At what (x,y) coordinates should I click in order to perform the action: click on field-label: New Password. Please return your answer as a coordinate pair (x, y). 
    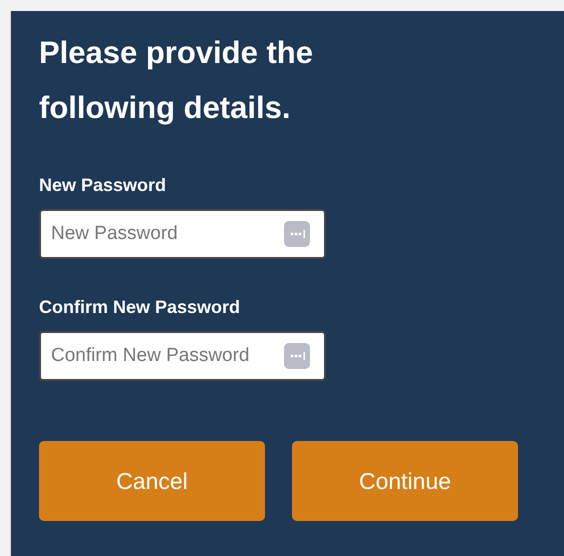
    Looking at the image, I should click on (103, 185).